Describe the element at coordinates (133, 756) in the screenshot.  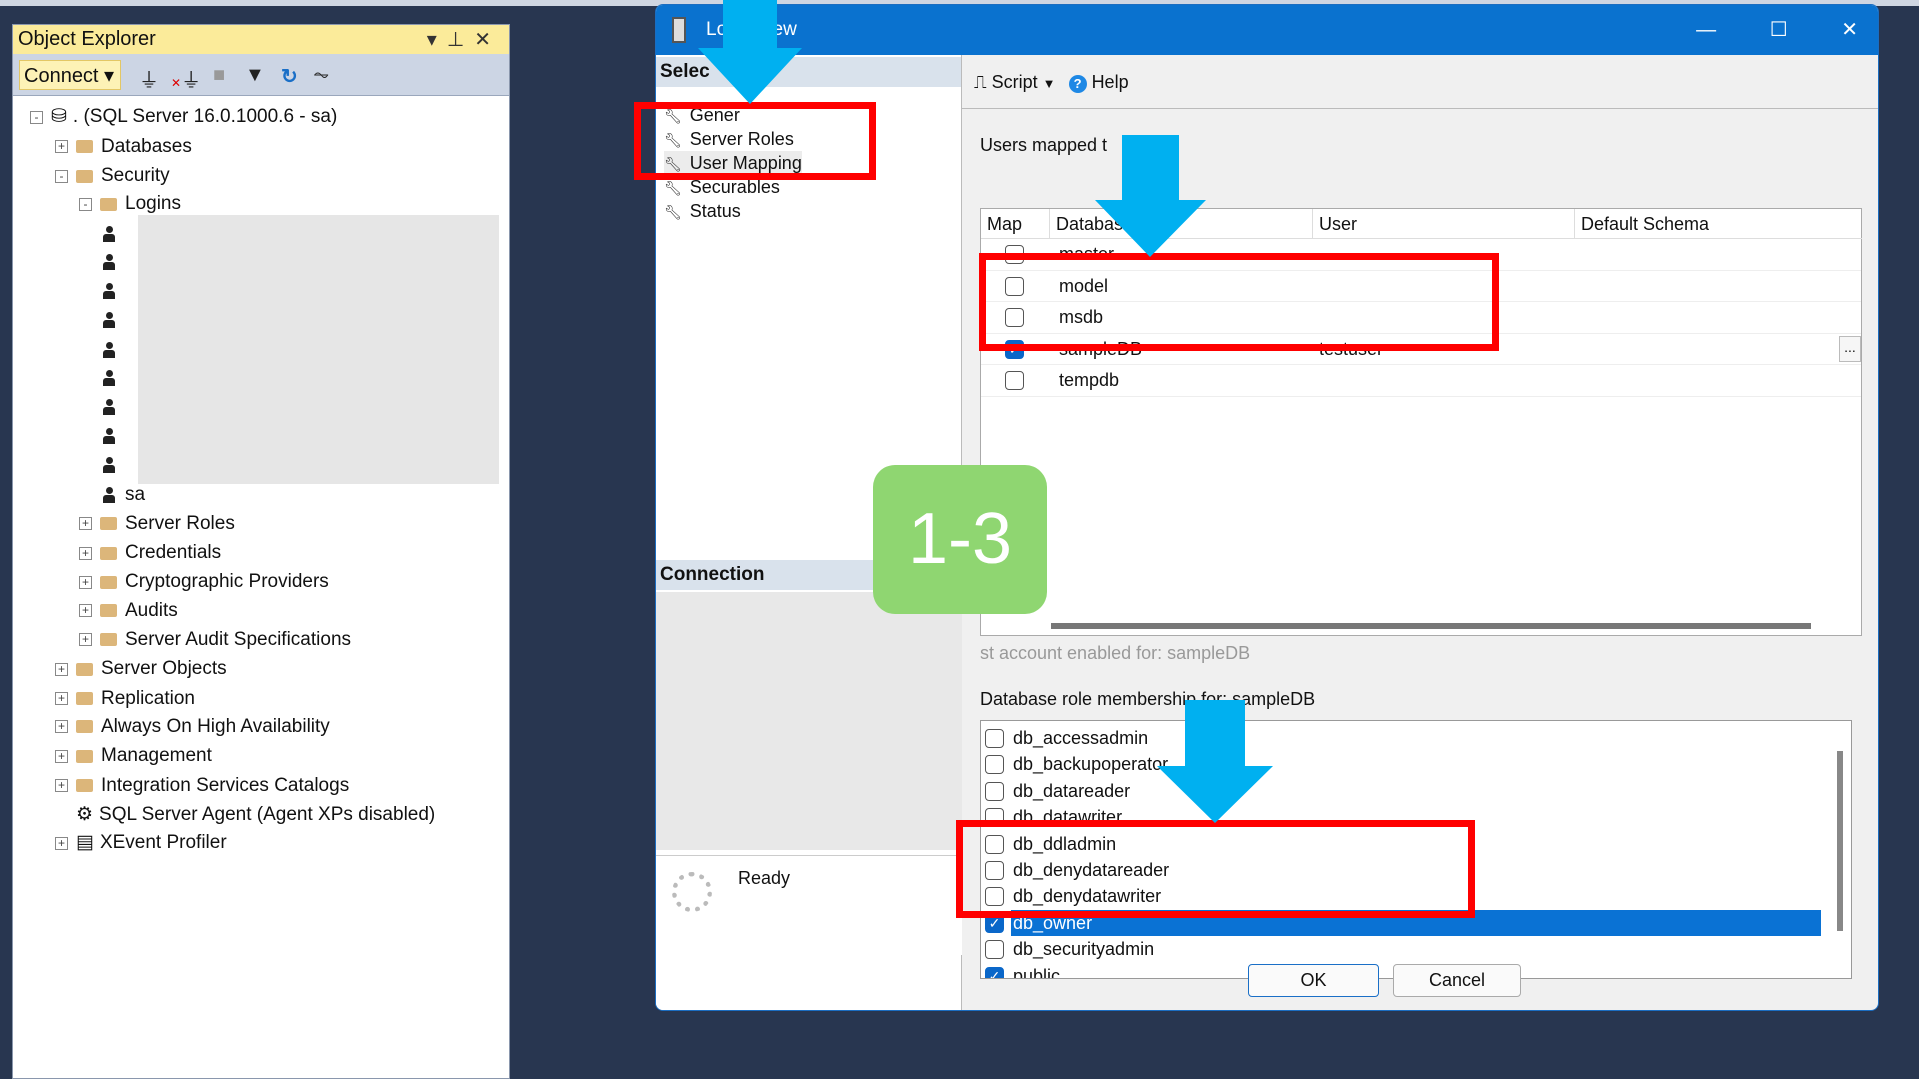
I see `tree-node: + Management` at that location.